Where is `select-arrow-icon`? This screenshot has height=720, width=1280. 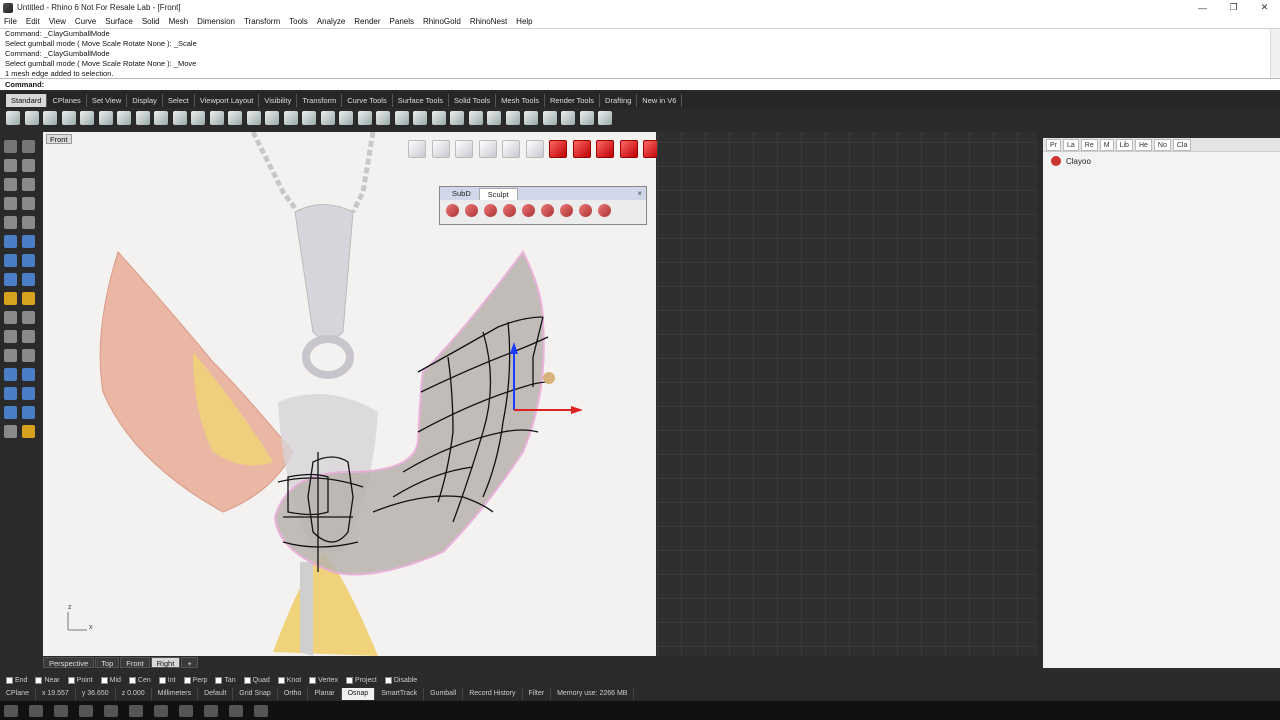 select-arrow-icon is located at coordinates (10, 146).